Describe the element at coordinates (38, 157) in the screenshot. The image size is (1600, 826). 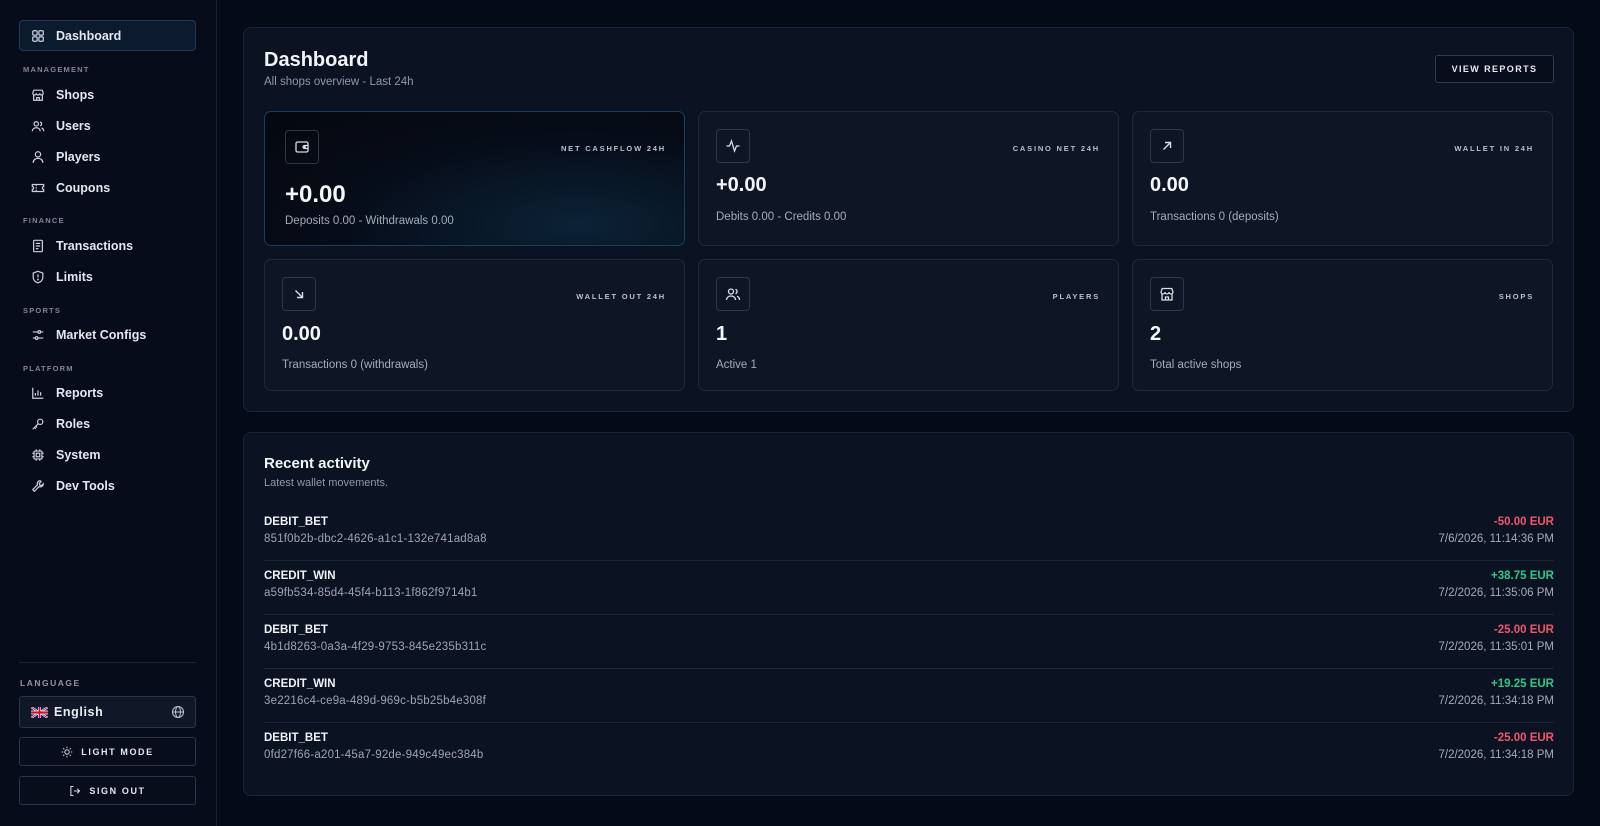
I see `user-icon` at that location.